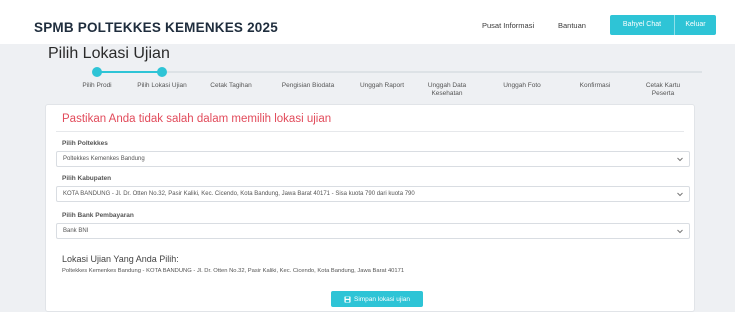 This screenshot has height=312, width=735. What do you see at coordinates (642, 25) in the screenshot?
I see `chat-button: Bahyel Chat` at bounding box center [642, 25].